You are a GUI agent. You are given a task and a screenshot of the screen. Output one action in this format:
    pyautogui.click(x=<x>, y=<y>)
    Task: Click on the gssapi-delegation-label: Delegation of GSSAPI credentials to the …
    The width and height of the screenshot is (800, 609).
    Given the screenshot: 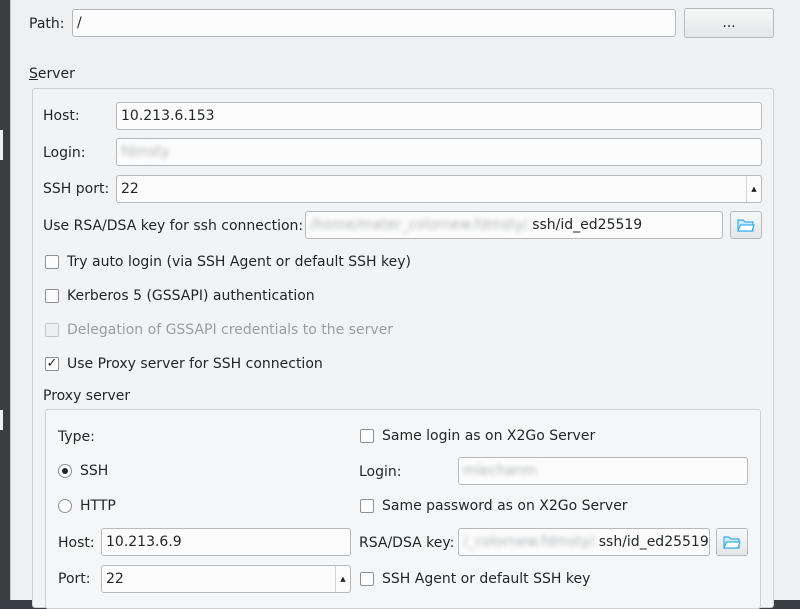 What is the action you would take?
    pyautogui.click(x=230, y=330)
    